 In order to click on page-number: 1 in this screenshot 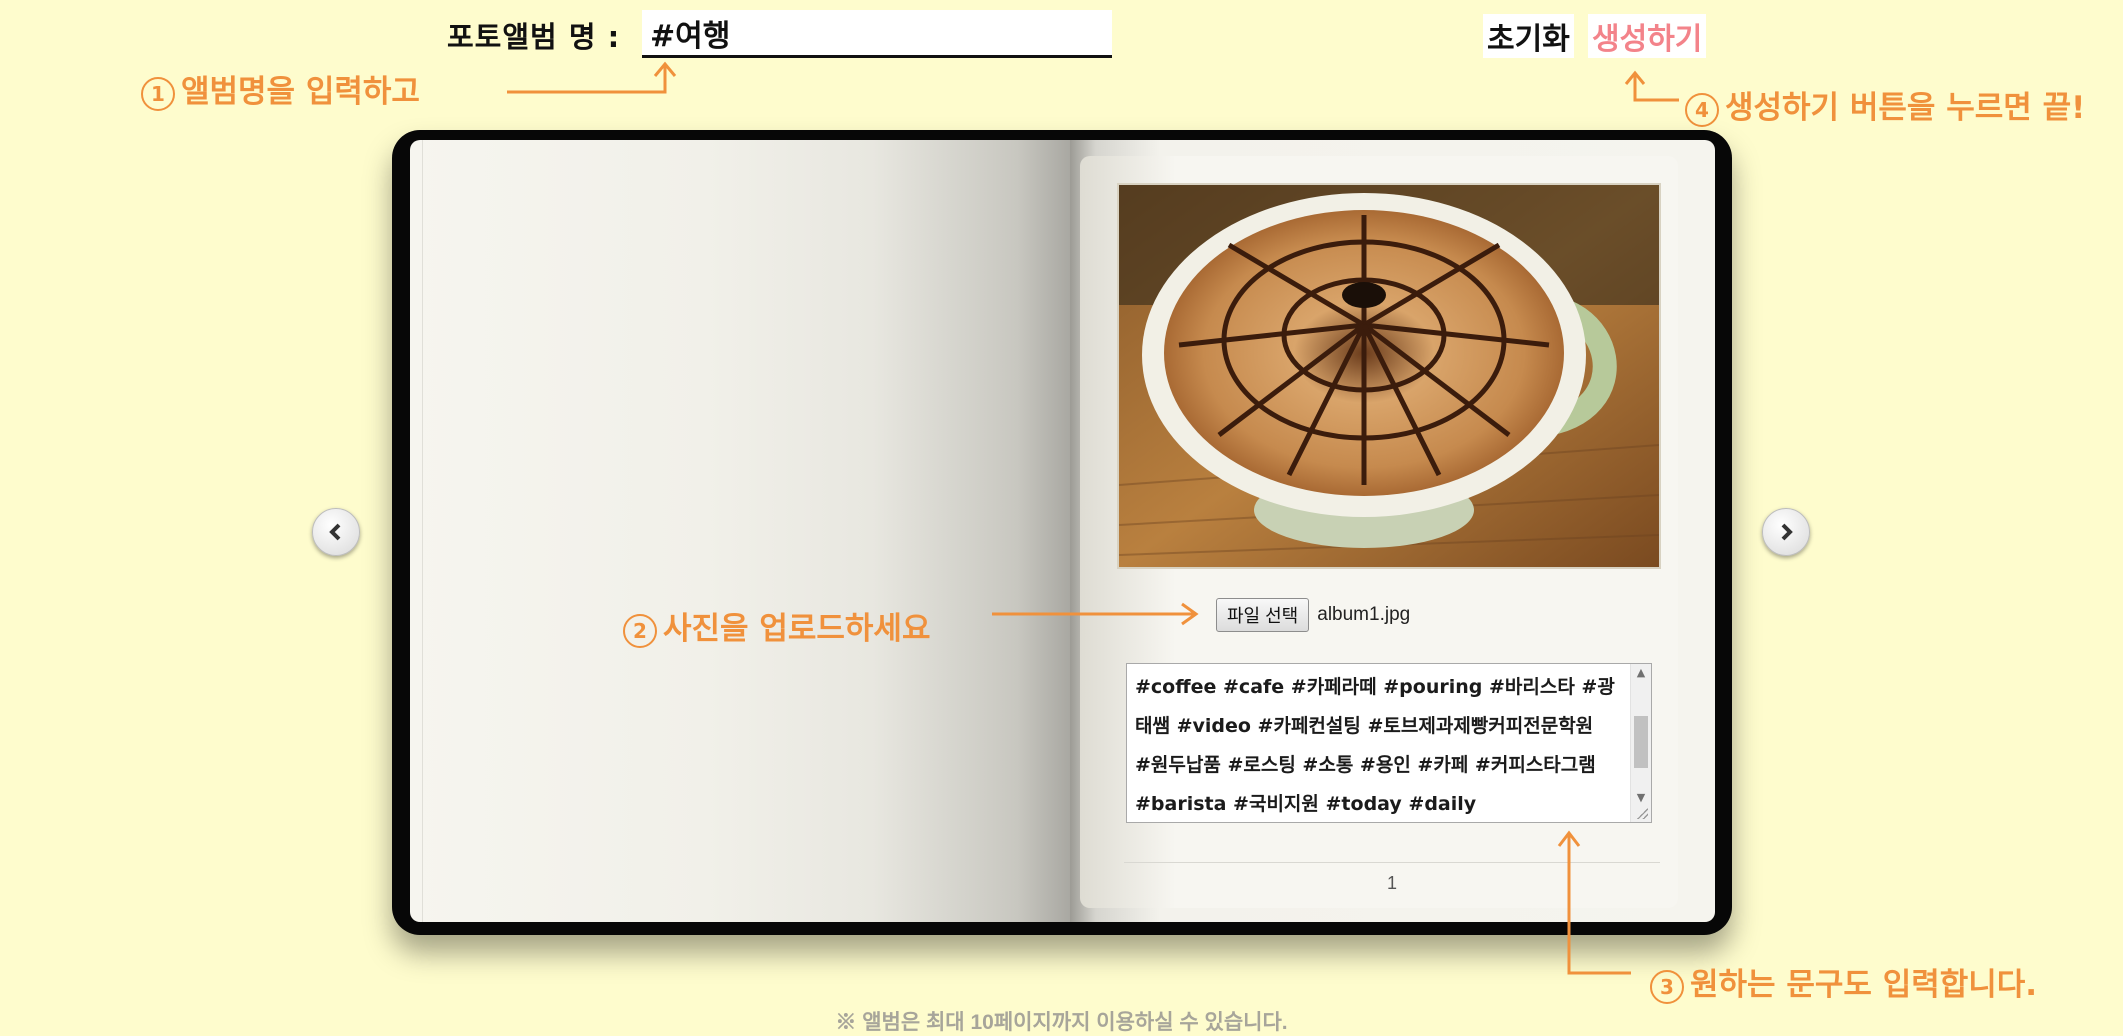, I will do `click(1391, 883)`.